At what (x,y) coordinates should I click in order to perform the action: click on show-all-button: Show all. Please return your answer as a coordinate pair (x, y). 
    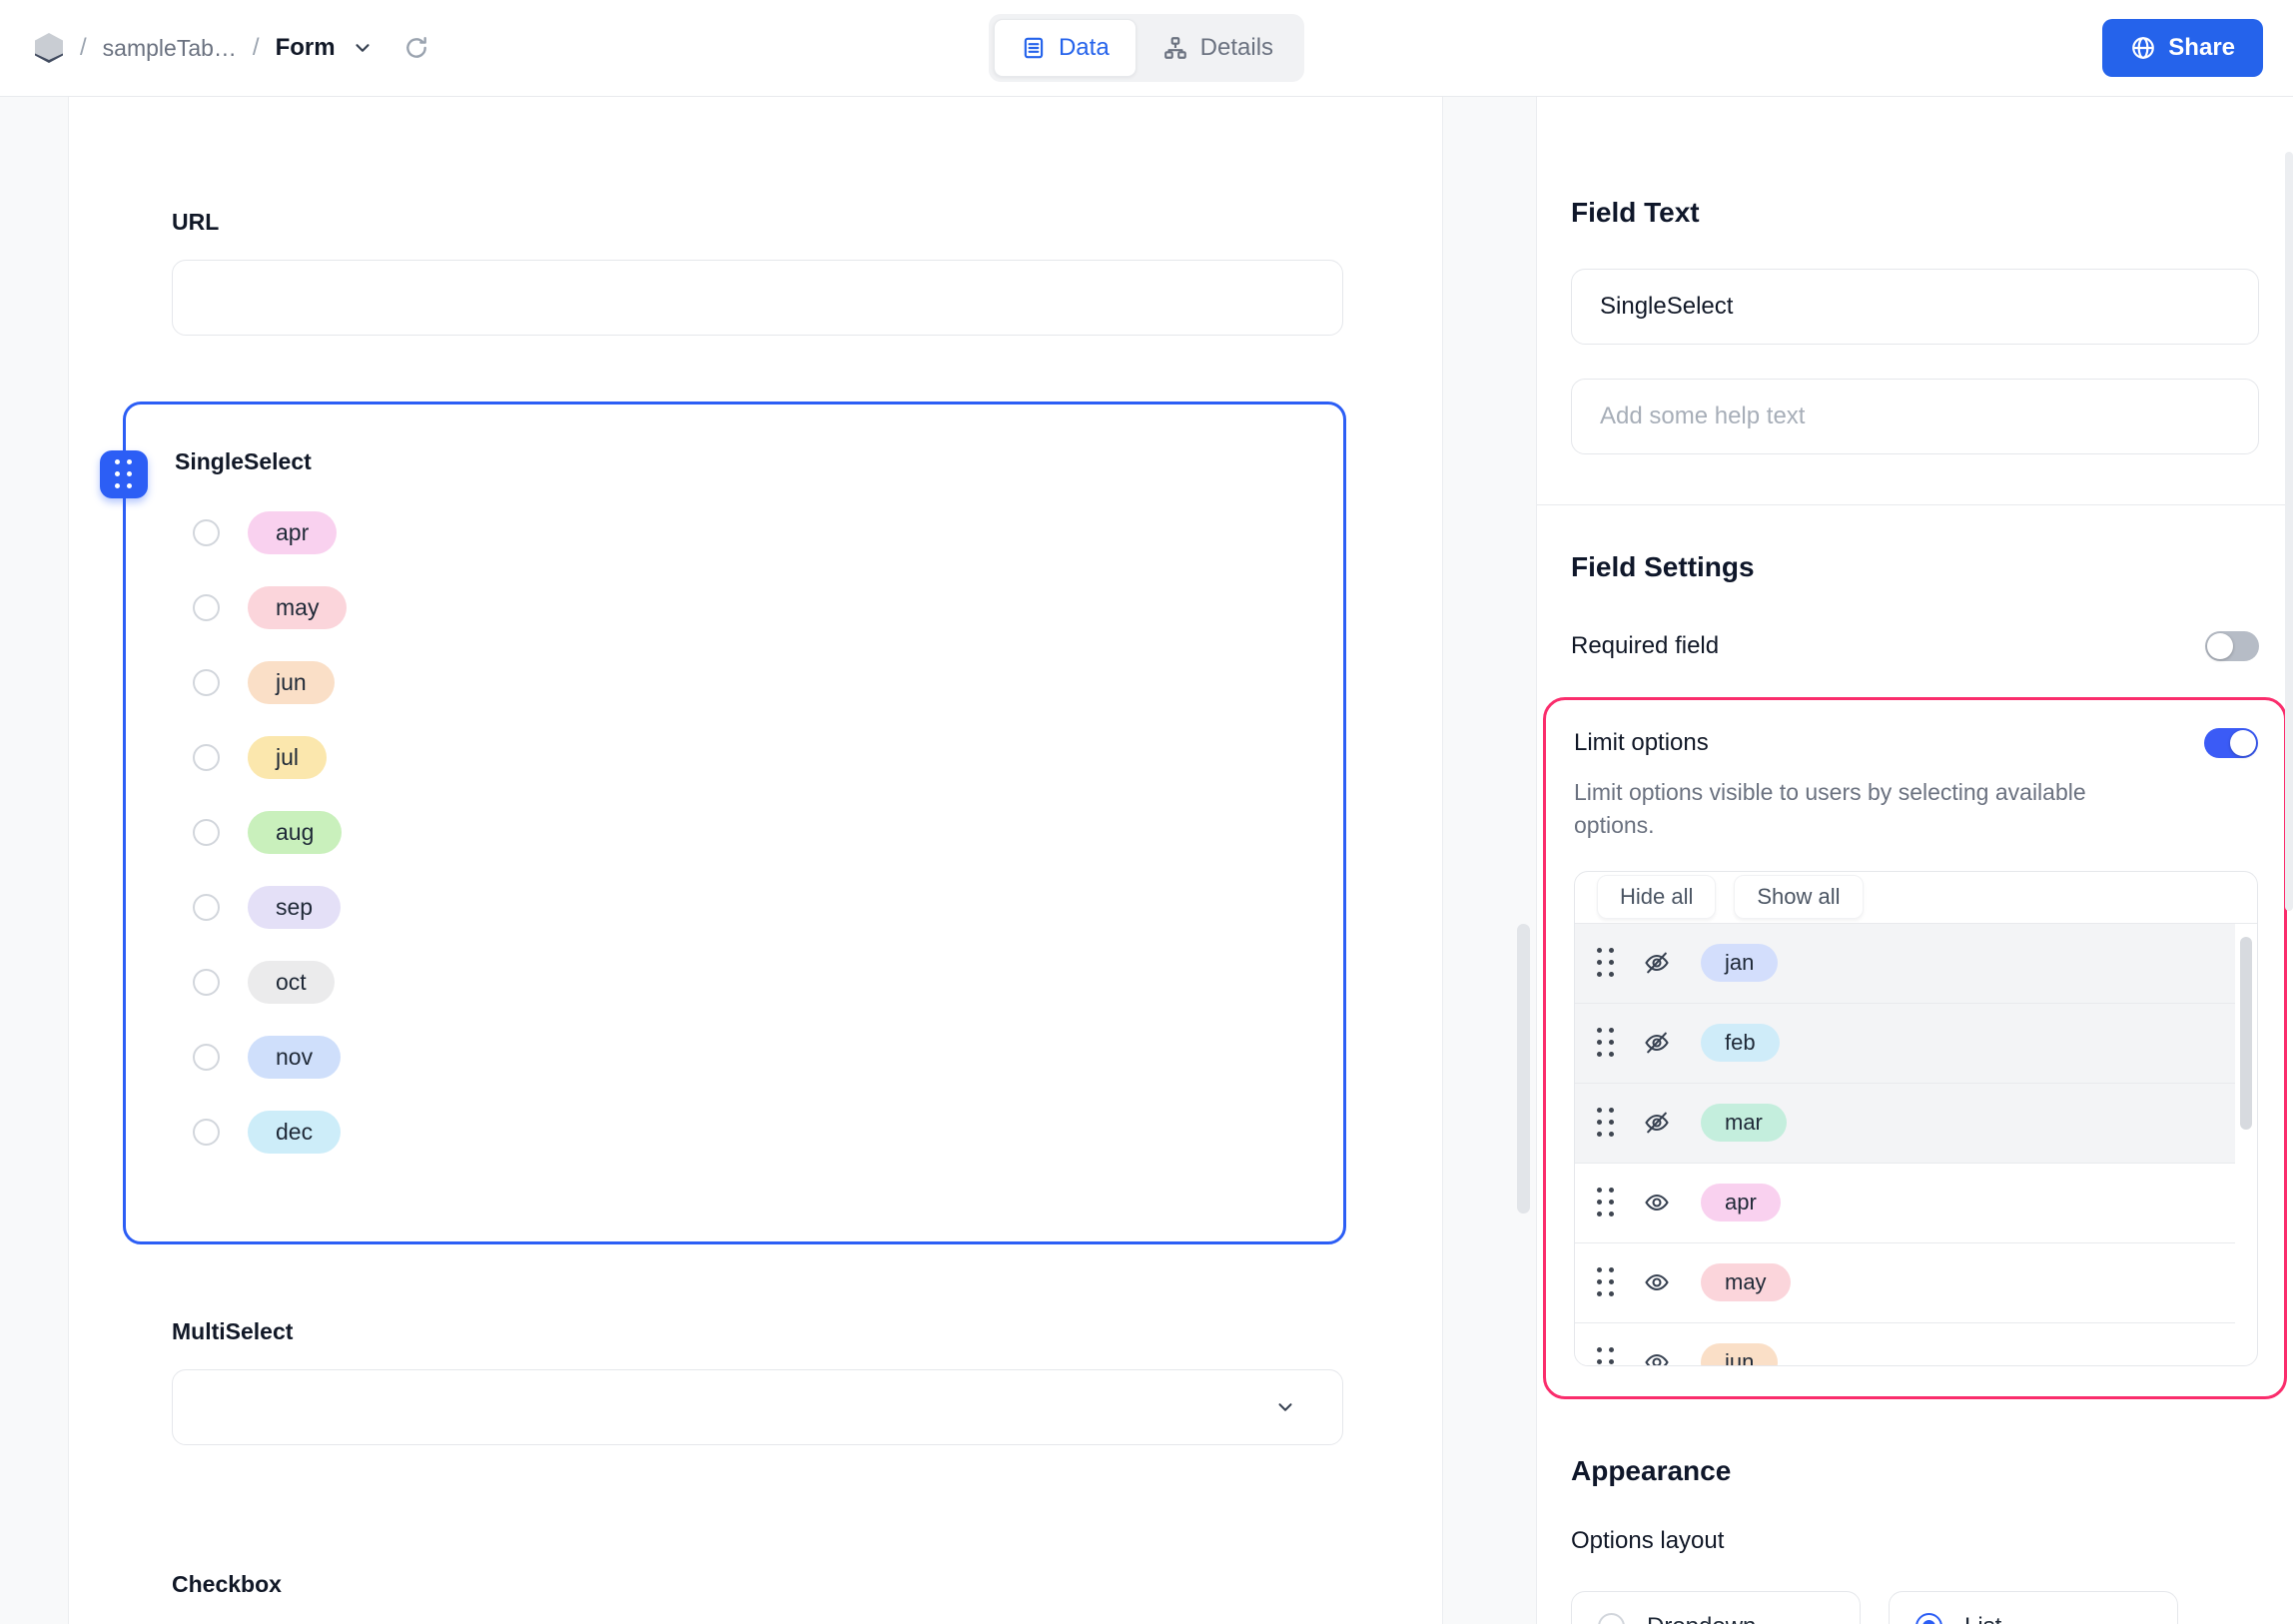
    Looking at the image, I should click on (1799, 897).